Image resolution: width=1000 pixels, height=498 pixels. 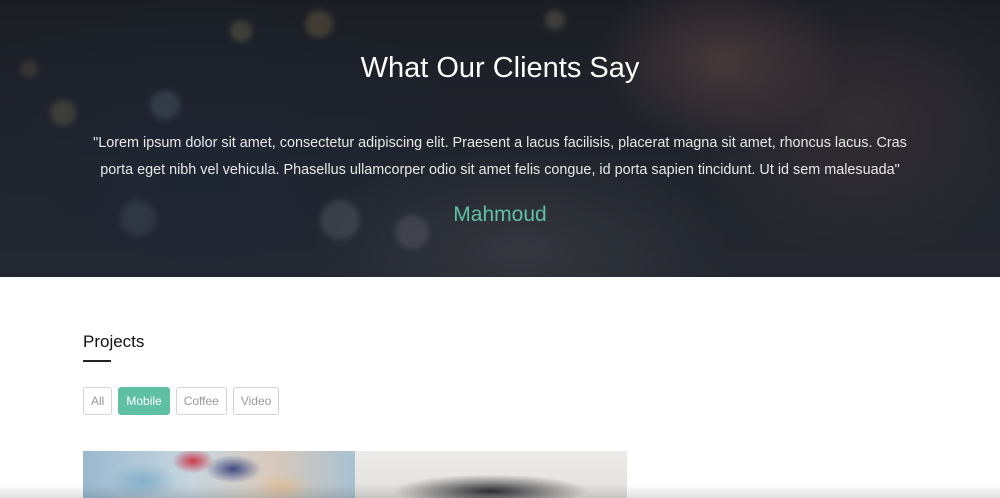 I want to click on projects-title-underline, so click(x=97, y=361).